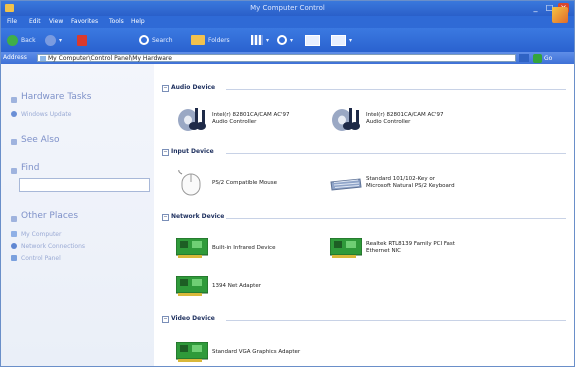 The height and width of the screenshot is (367, 575). I want to click on title-bar: My Computer Control _ □ ×, so click(287, 8).